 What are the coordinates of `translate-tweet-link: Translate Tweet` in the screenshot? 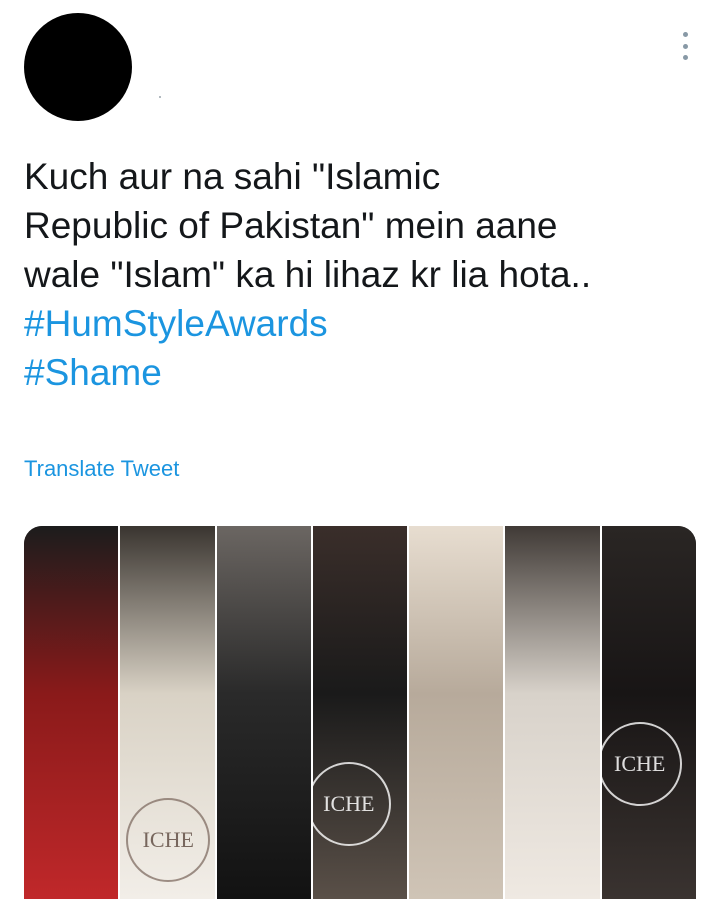 It's located at (101, 469).